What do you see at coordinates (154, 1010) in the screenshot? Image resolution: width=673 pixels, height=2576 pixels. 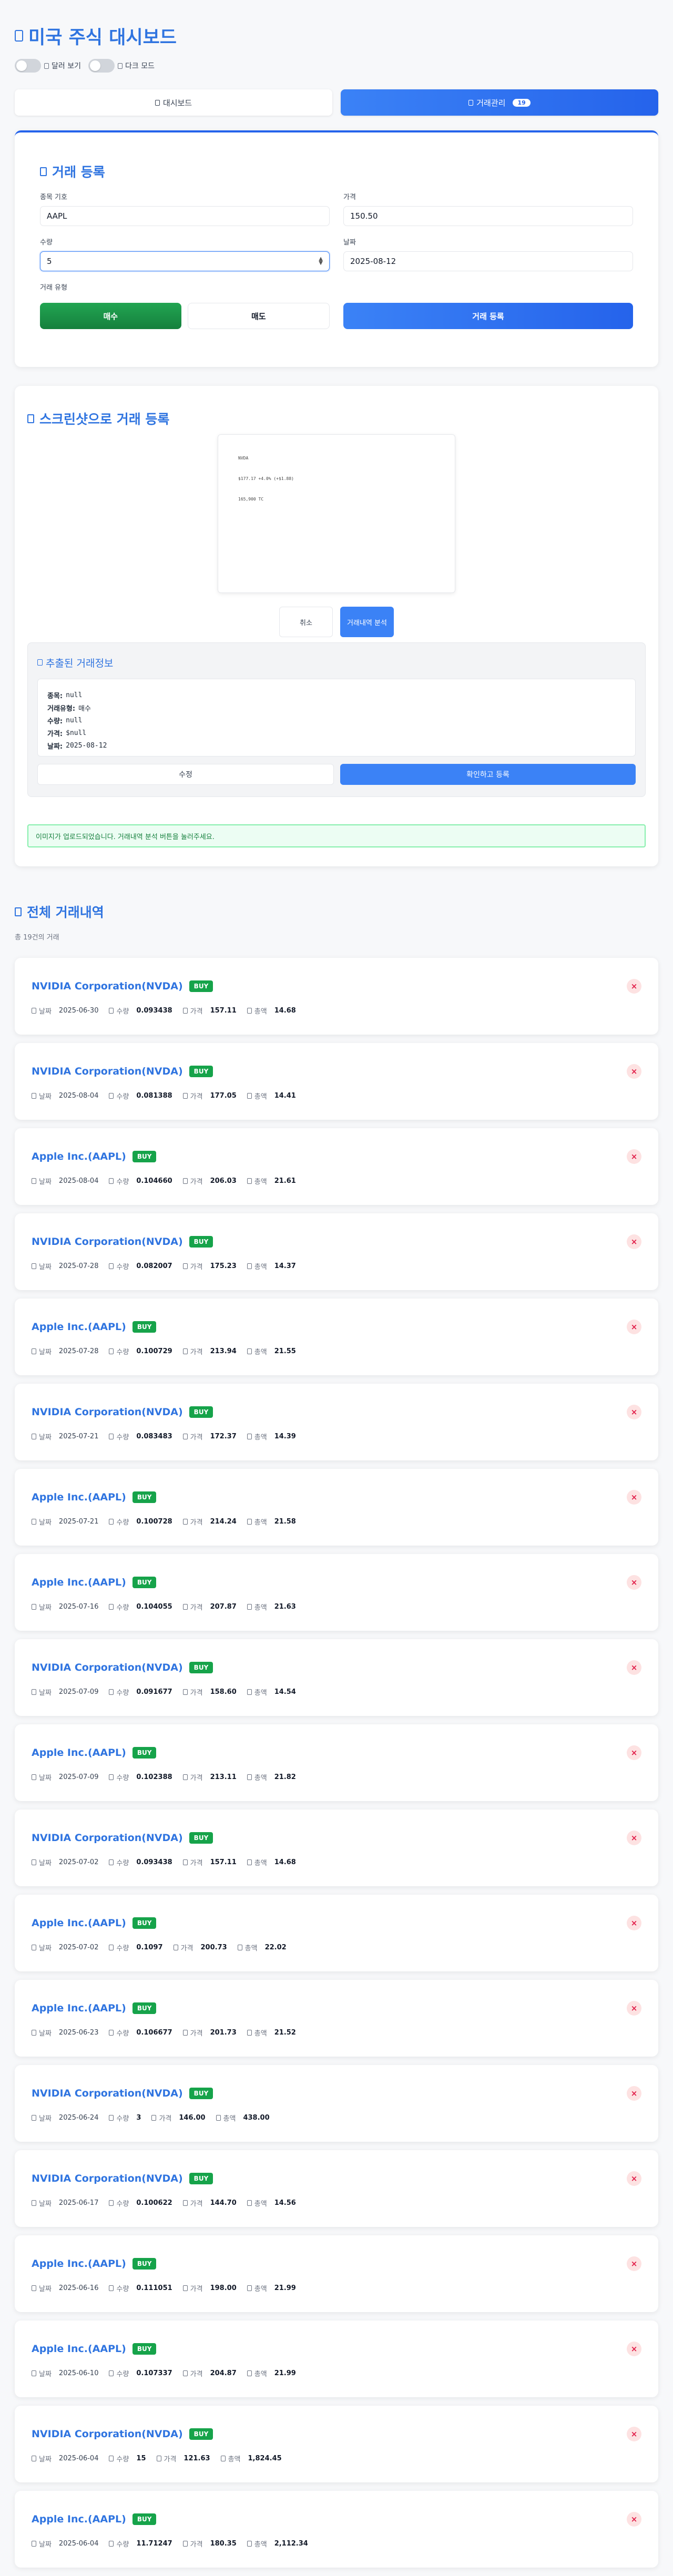 I see `transaction-quantity: 0.093438` at bounding box center [154, 1010].